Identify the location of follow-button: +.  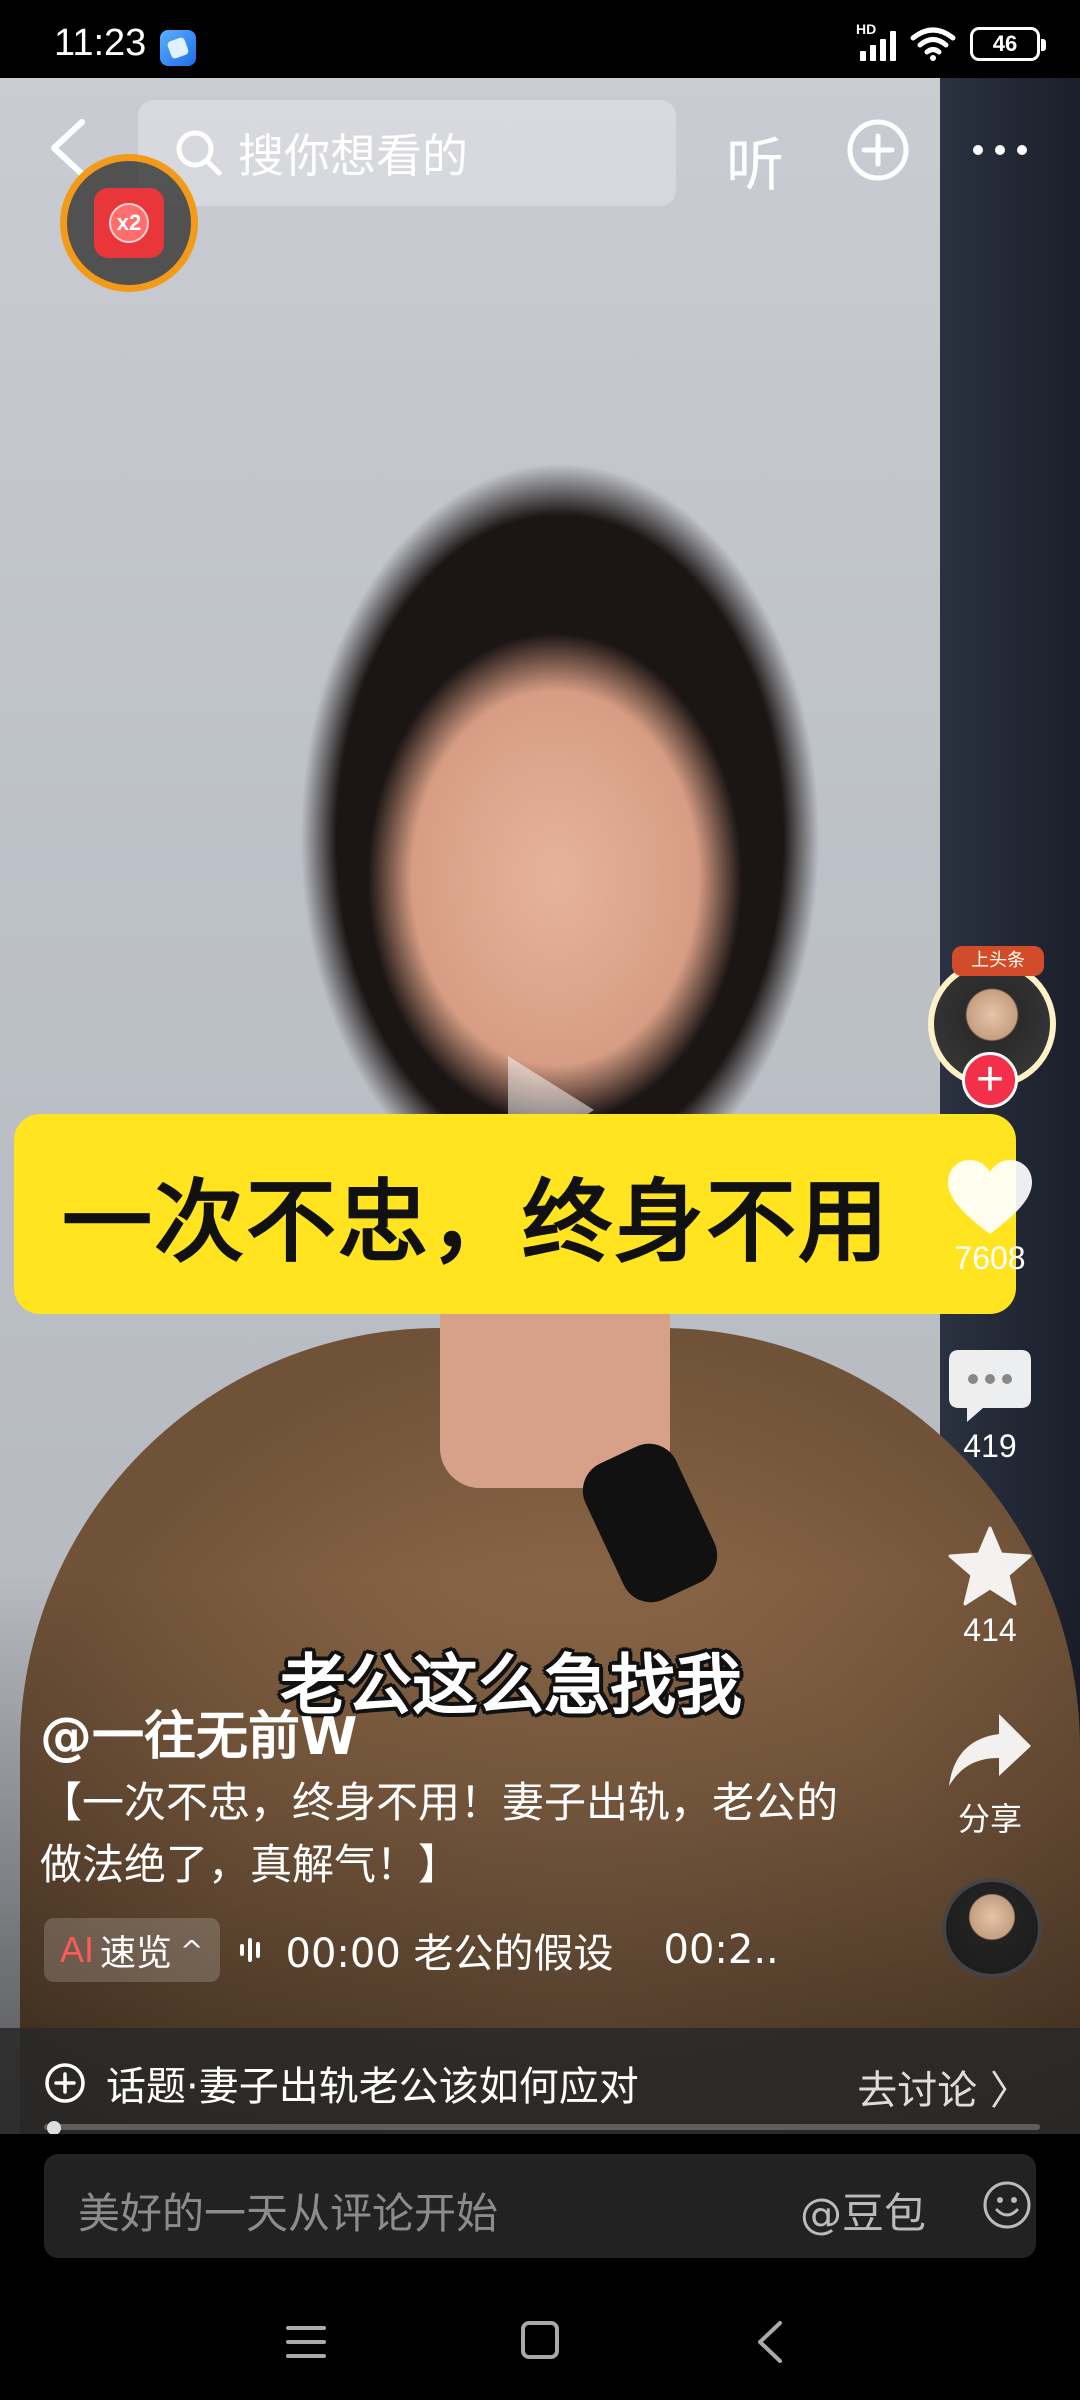
(990, 1080).